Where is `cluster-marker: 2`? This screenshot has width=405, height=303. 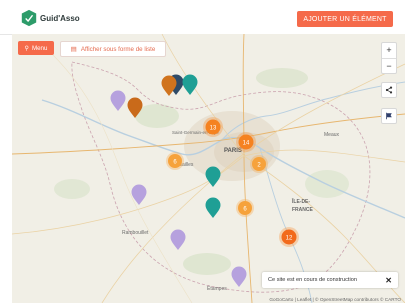
cluster-marker: 2 is located at coordinates (259, 164).